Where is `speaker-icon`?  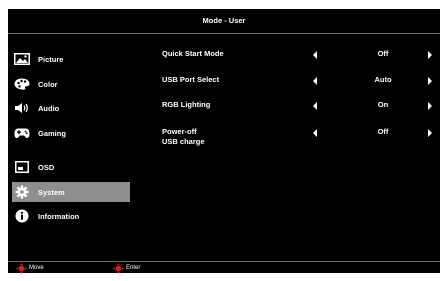 speaker-icon is located at coordinates (22, 108).